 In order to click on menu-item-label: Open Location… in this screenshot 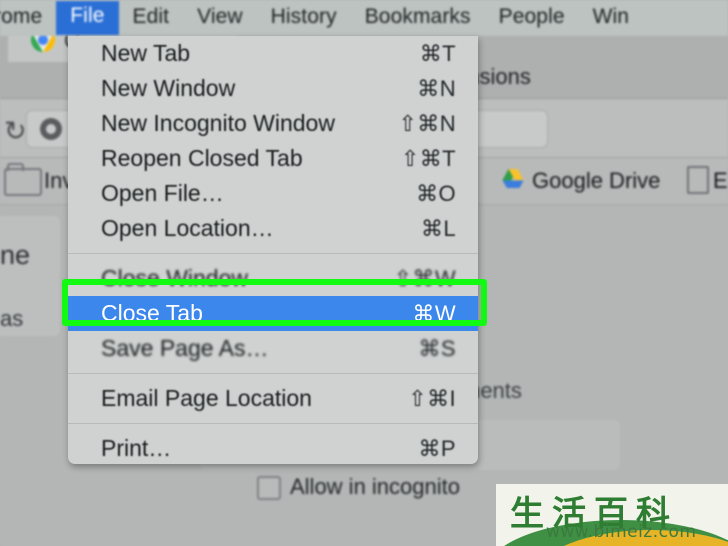, I will do `click(187, 228)`.